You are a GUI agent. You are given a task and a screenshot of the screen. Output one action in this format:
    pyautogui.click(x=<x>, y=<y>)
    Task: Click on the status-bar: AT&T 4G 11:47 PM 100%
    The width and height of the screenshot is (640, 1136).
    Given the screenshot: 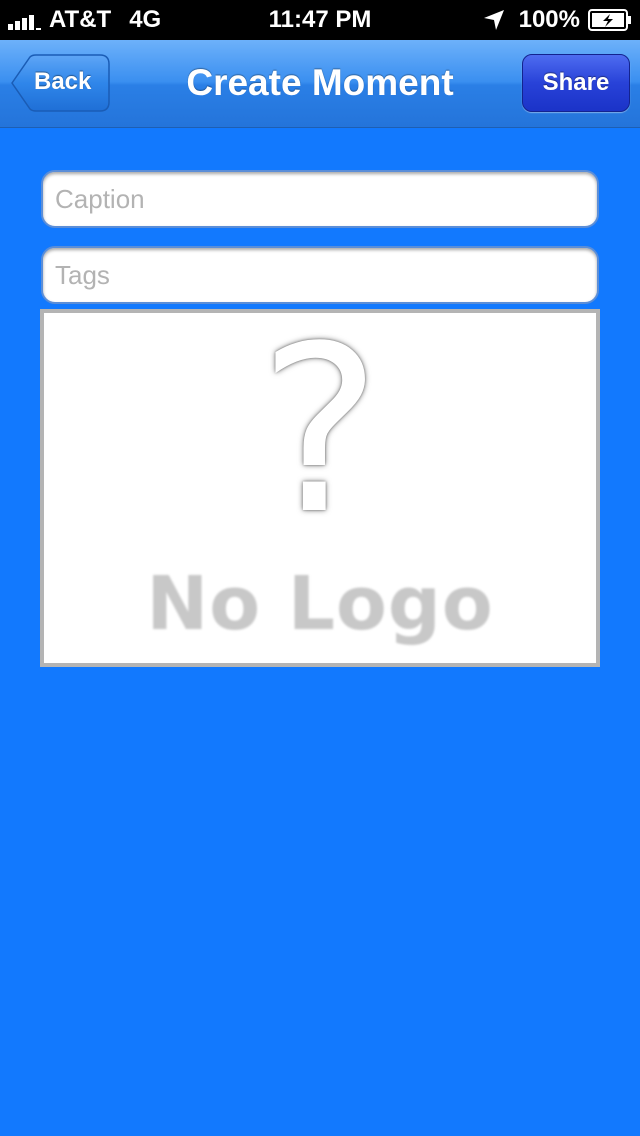 What is the action you would take?
    pyautogui.click(x=320, y=20)
    